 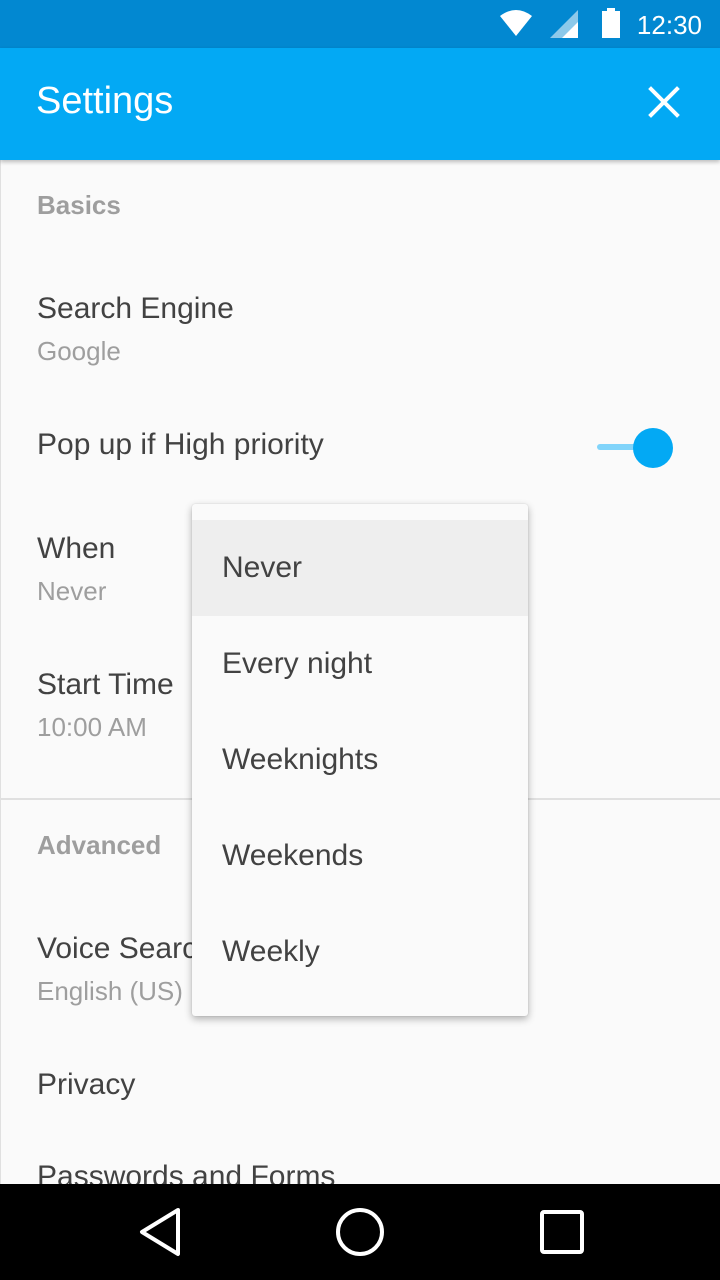 I want to click on home-button, so click(x=360, y=1232).